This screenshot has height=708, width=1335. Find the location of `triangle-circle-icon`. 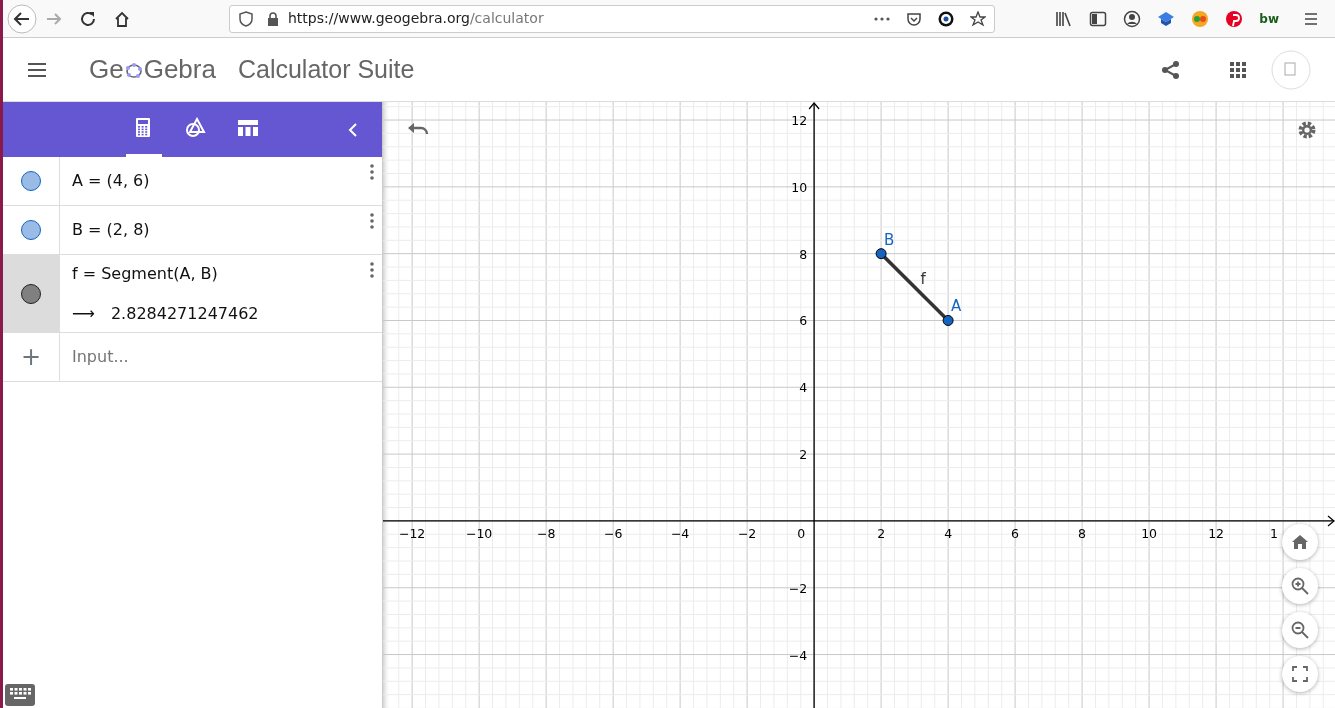

triangle-circle-icon is located at coordinates (196, 128).